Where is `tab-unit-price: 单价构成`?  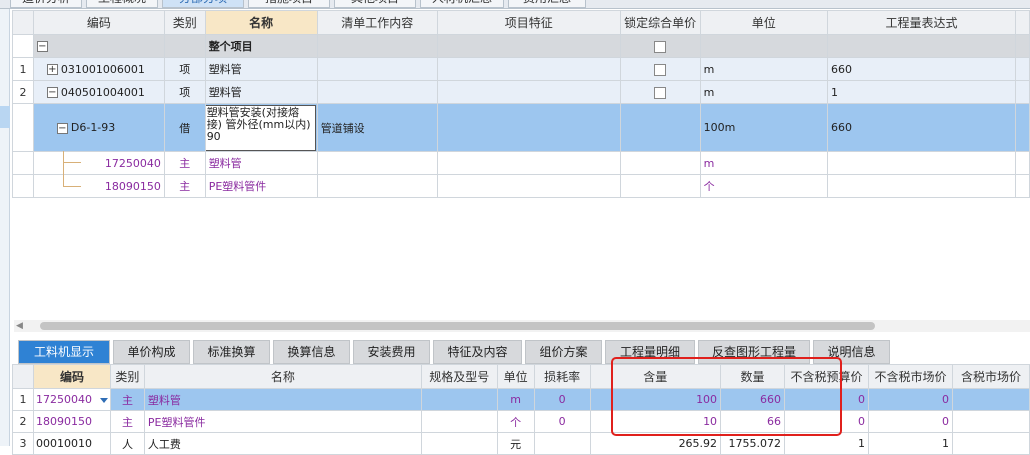
tab-unit-price: 单价构成 is located at coordinates (151, 352).